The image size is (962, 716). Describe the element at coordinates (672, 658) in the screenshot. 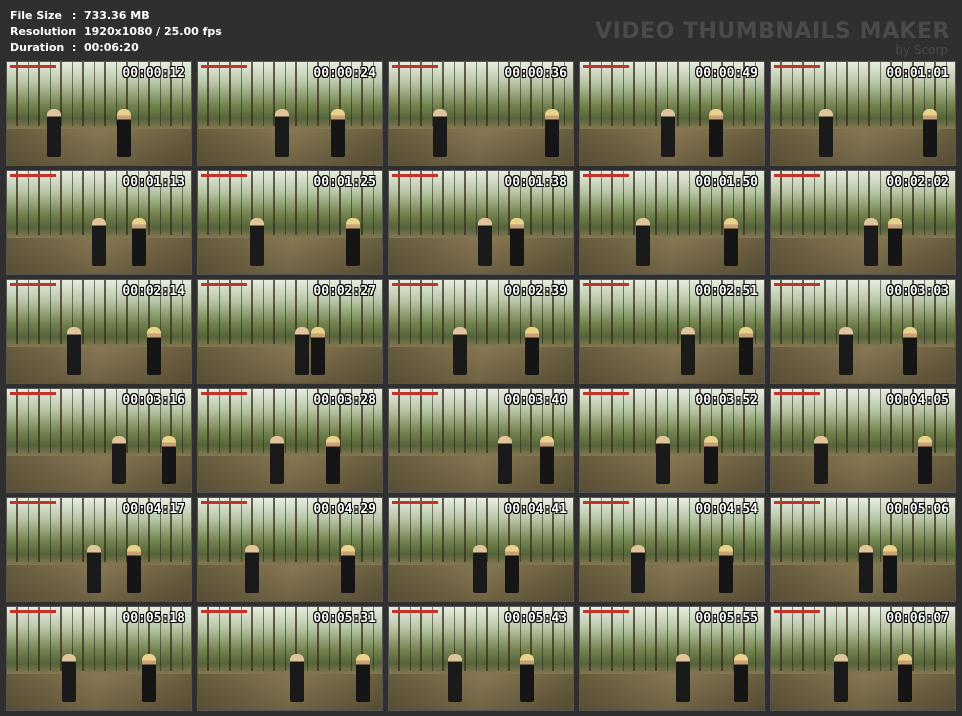

I see `video-thumbnail: 00:05:55` at that location.